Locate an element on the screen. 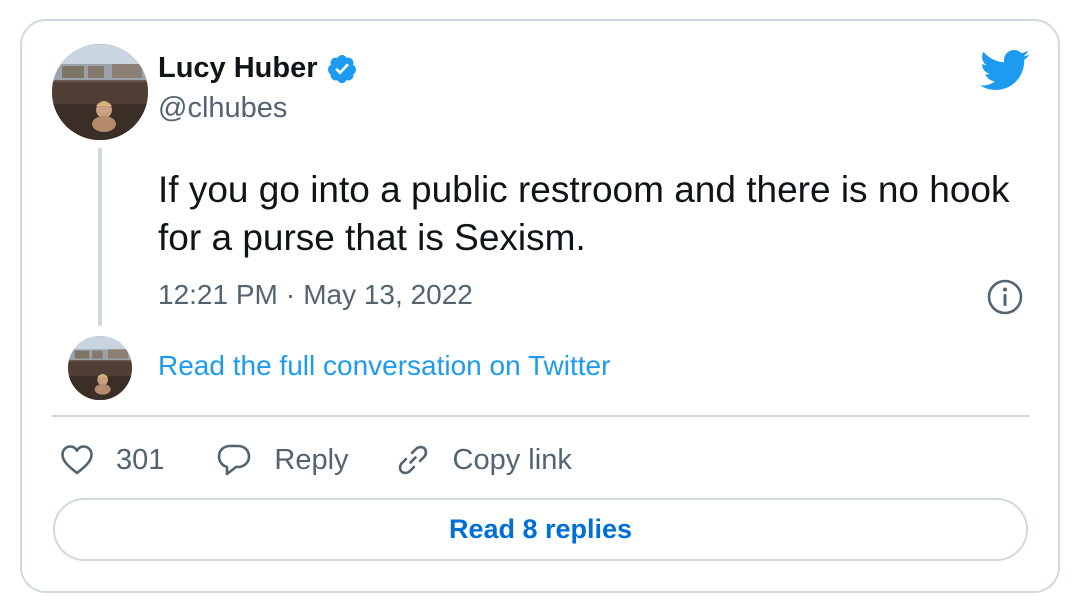  display-name: Lucy Huber is located at coordinates (238, 68).